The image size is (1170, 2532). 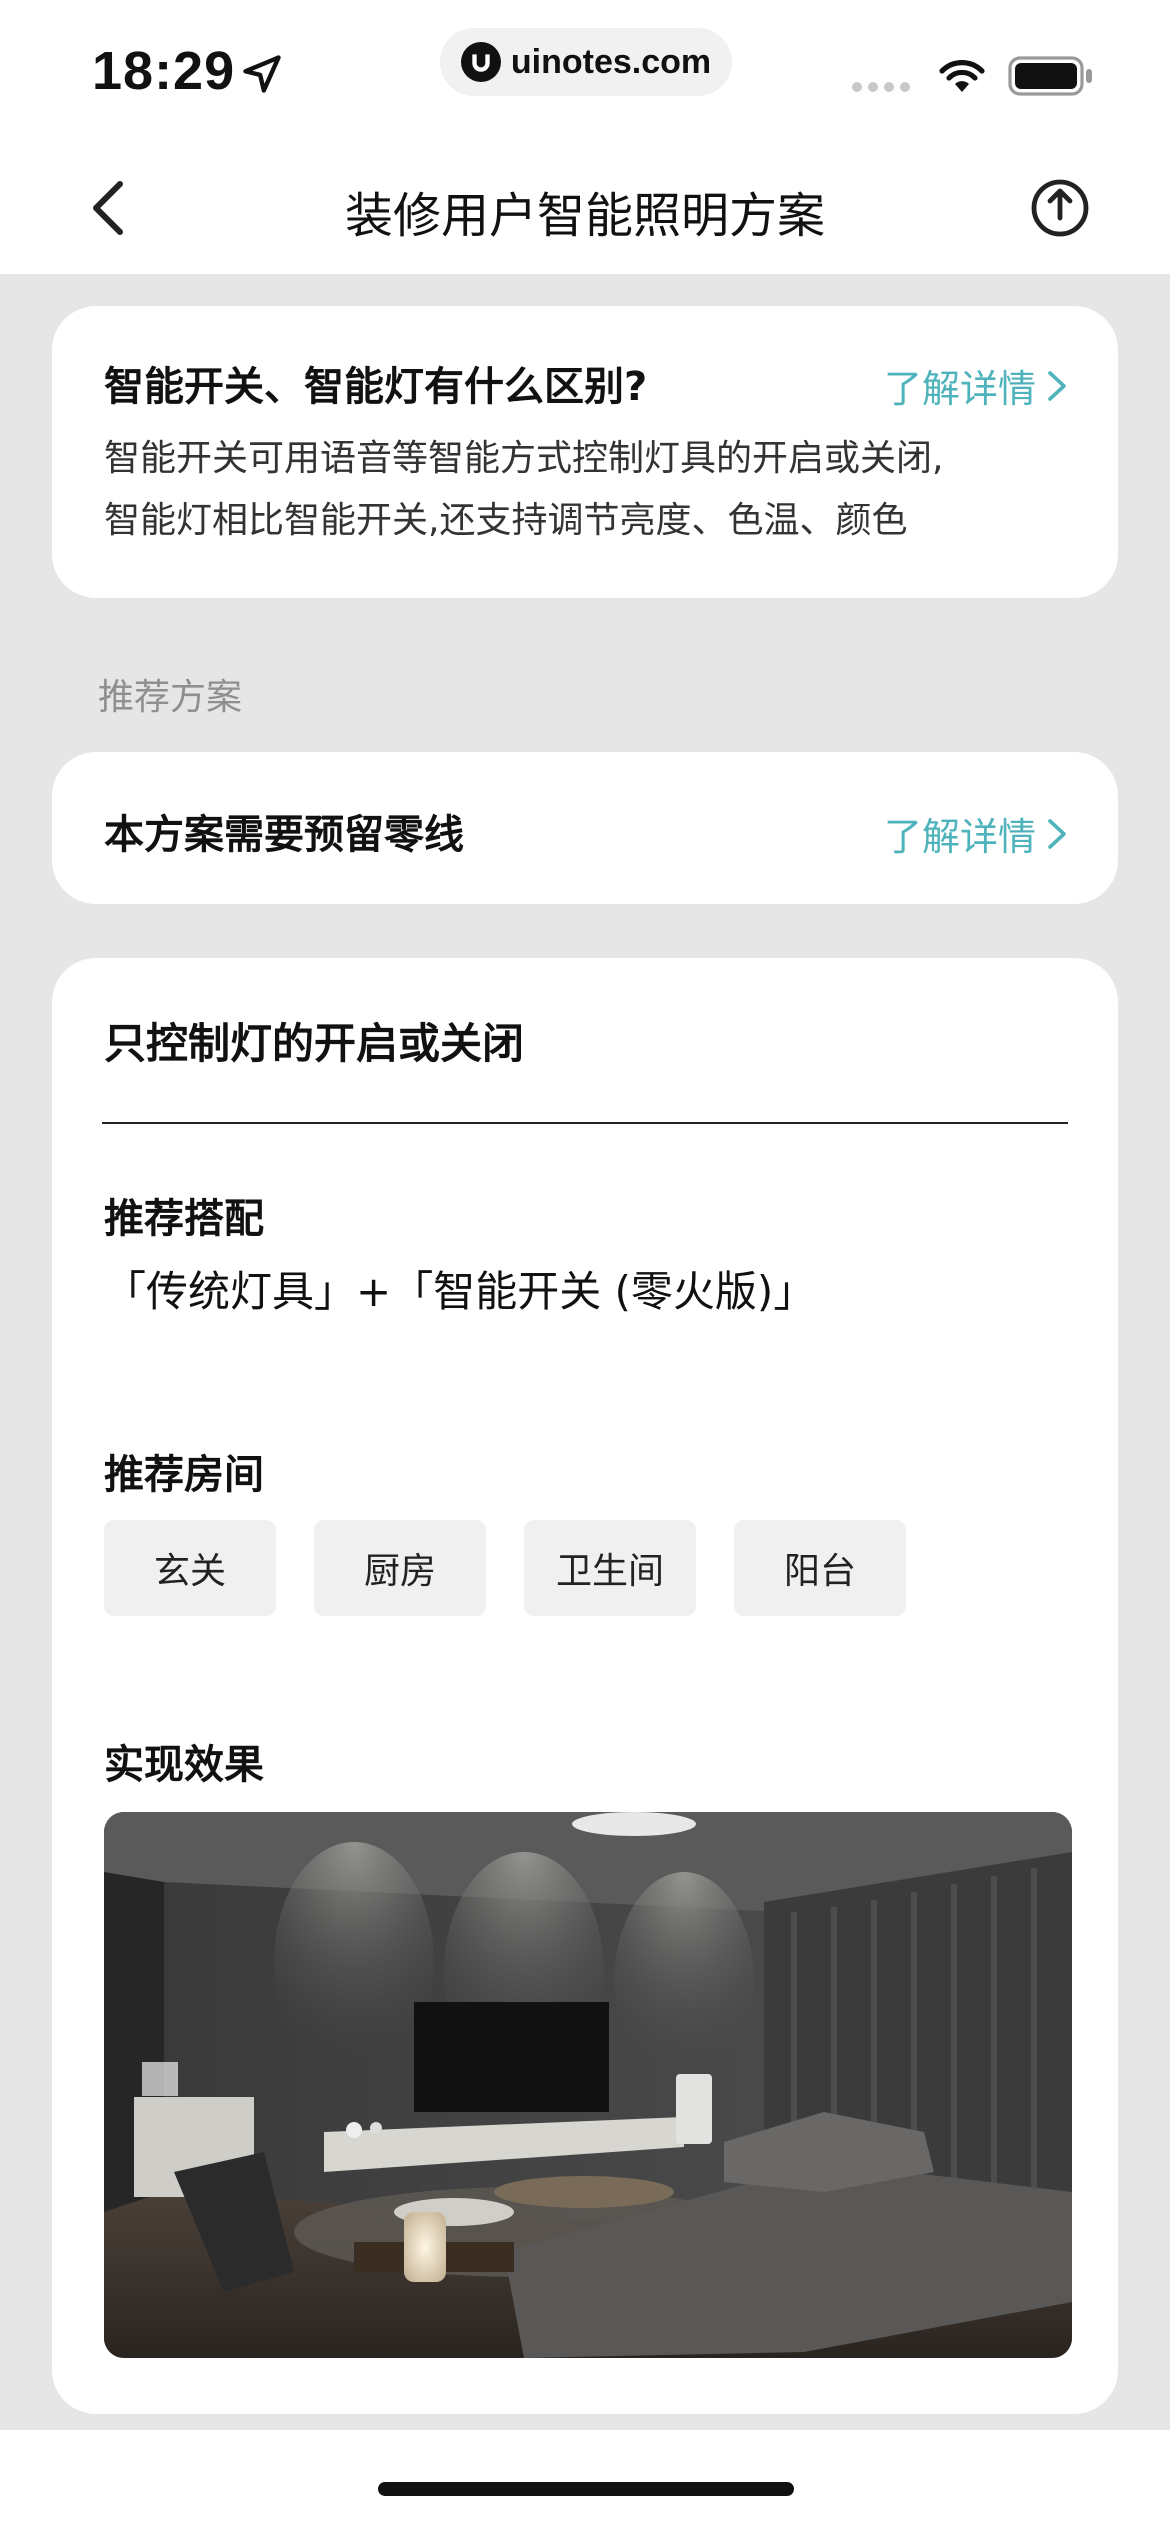 I want to click on share-icon, so click(x=1060, y=207).